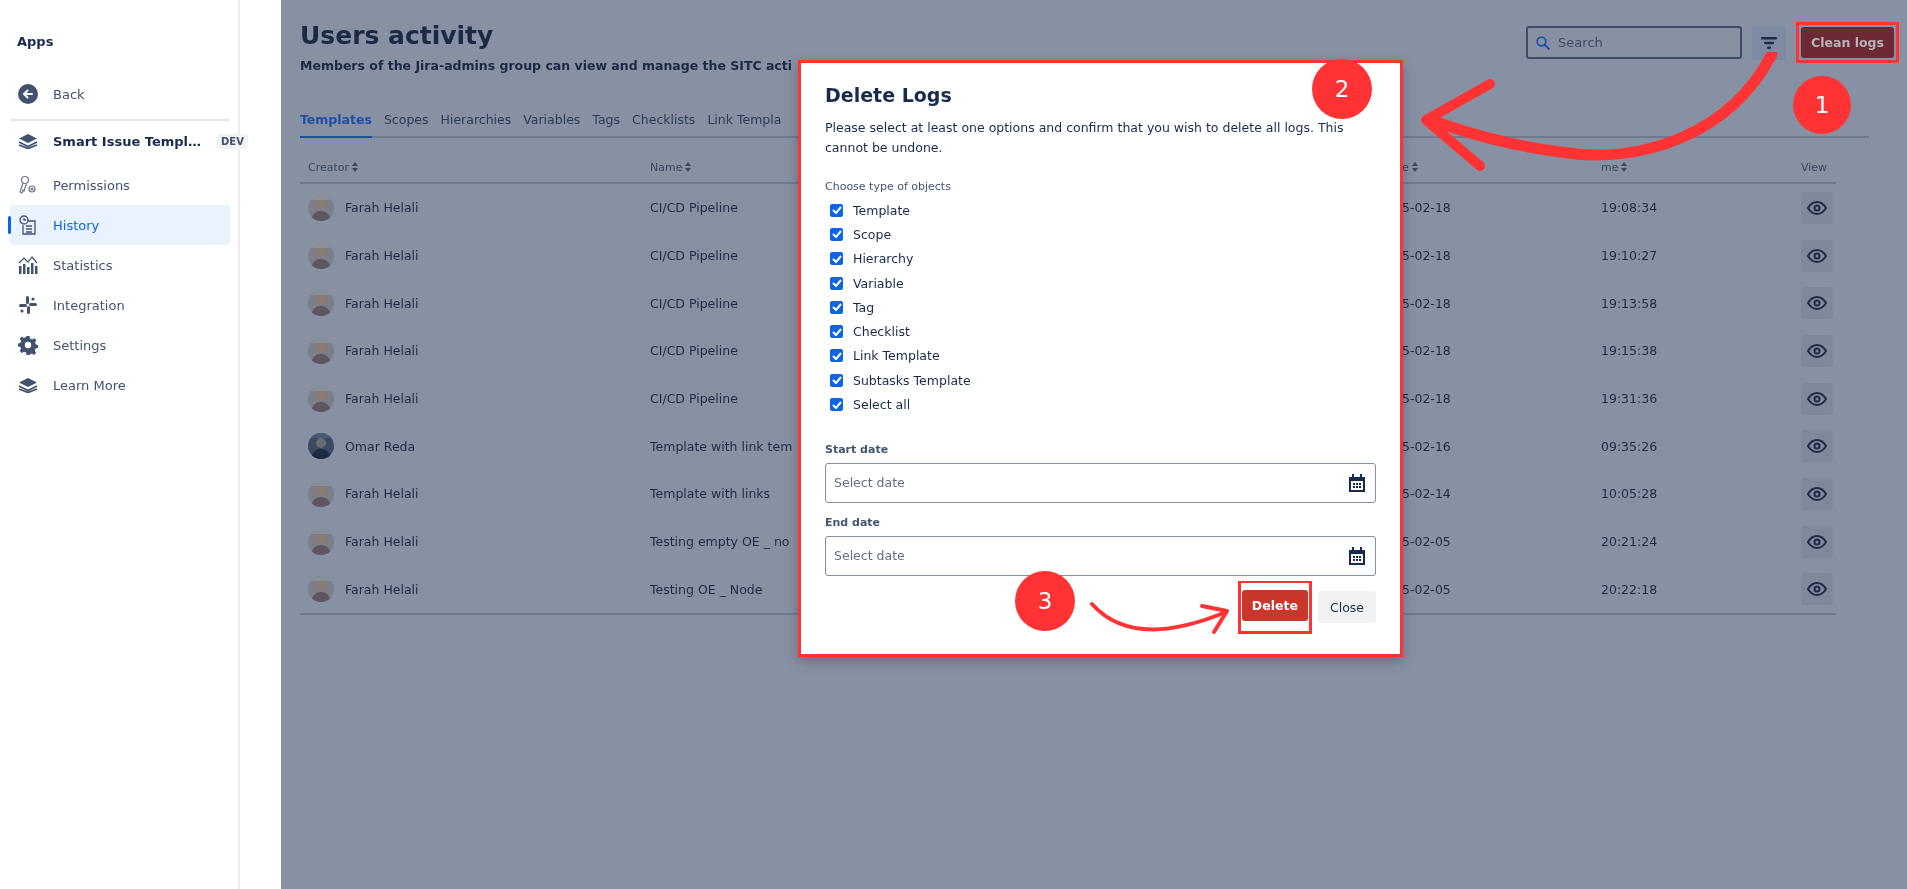 Image resolution: width=1907 pixels, height=889 pixels. I want to click on filter-icon, so click(1769, 42).